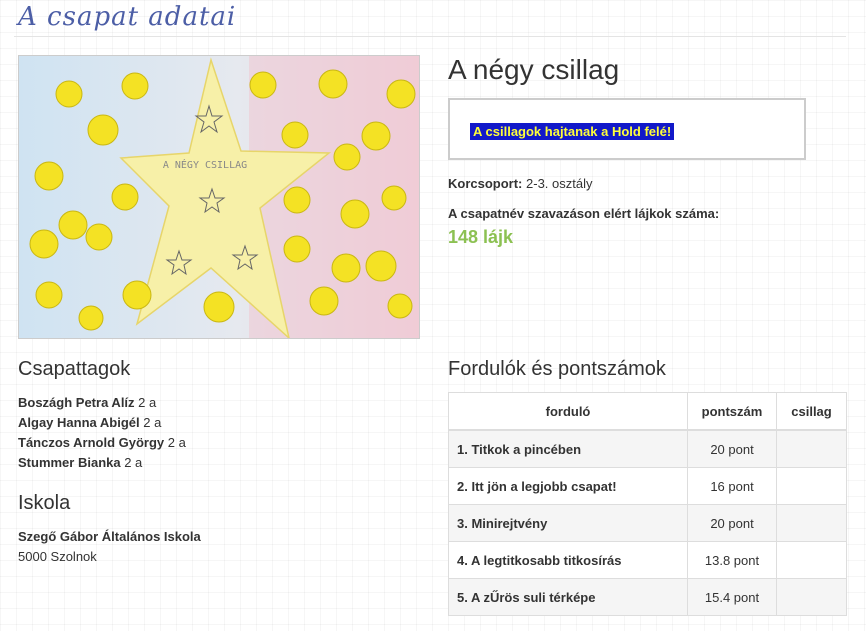 The height and width of the screenshot is (631, 866). What do you see at coordinates (102, 442) in the screenshot?
I see `member-item: Tánczos Arnold György 2 a` at bounding box center [102, 442].